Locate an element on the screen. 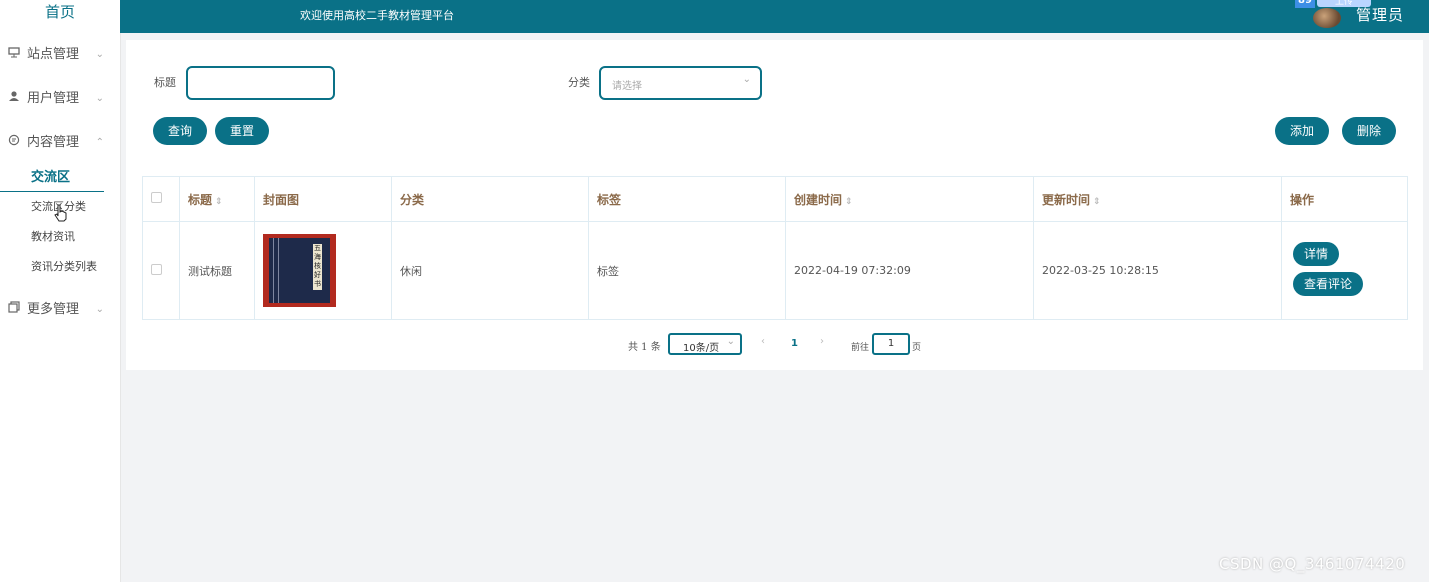 The height and width of the screenshot is (582, 1429). admin-name: 管理员 is located at coordinates (1380, 14).